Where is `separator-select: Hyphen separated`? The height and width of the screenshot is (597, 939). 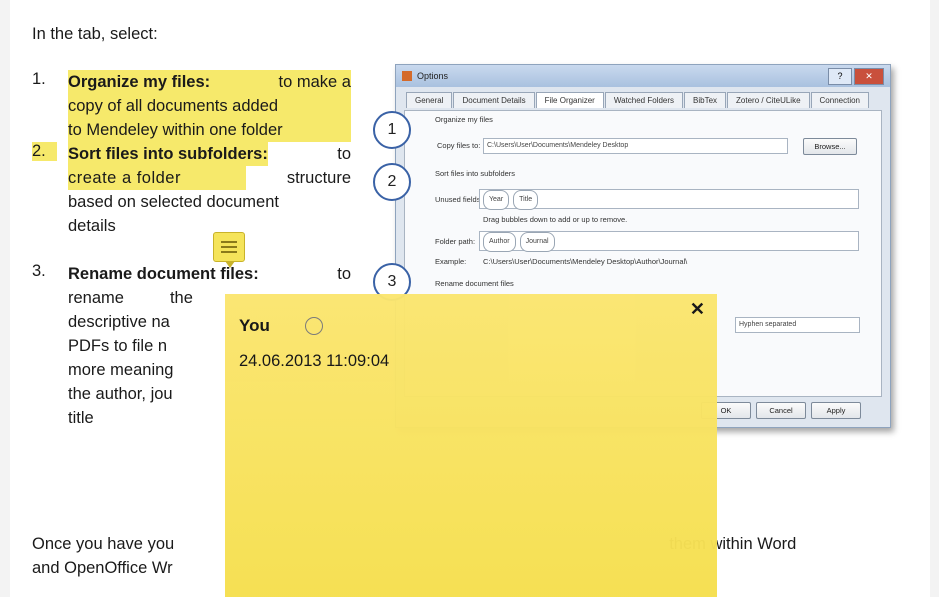 separator-select: Hyphen separated is located at coordinates (797, 325).